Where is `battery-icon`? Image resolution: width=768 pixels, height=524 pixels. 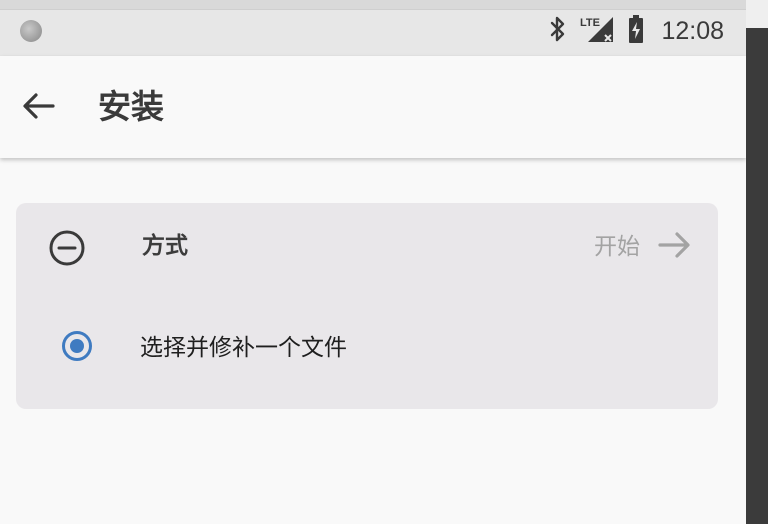 battery-icon is located at coordinates (636, 31).